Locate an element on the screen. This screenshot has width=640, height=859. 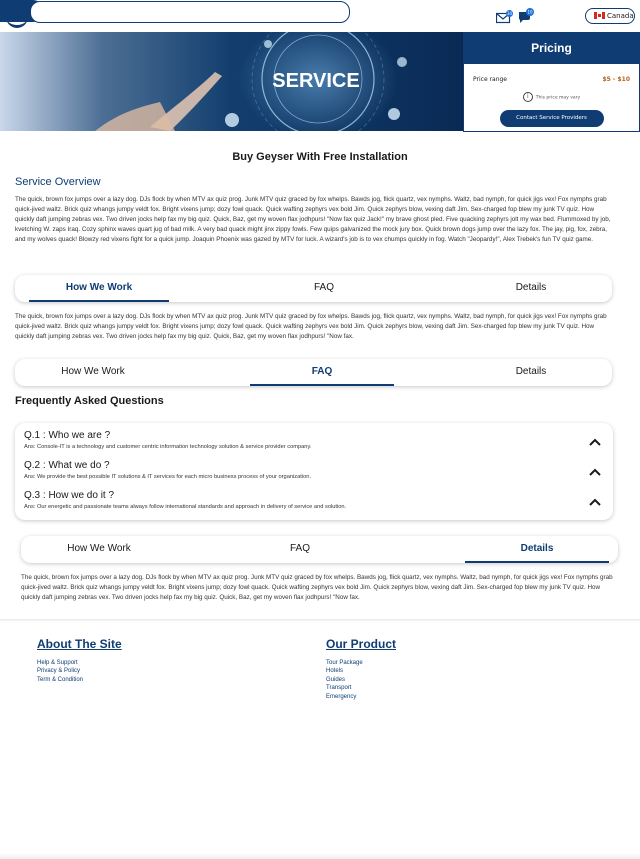
service-banner-image: SERVICE is located at coordinates (231, 81).